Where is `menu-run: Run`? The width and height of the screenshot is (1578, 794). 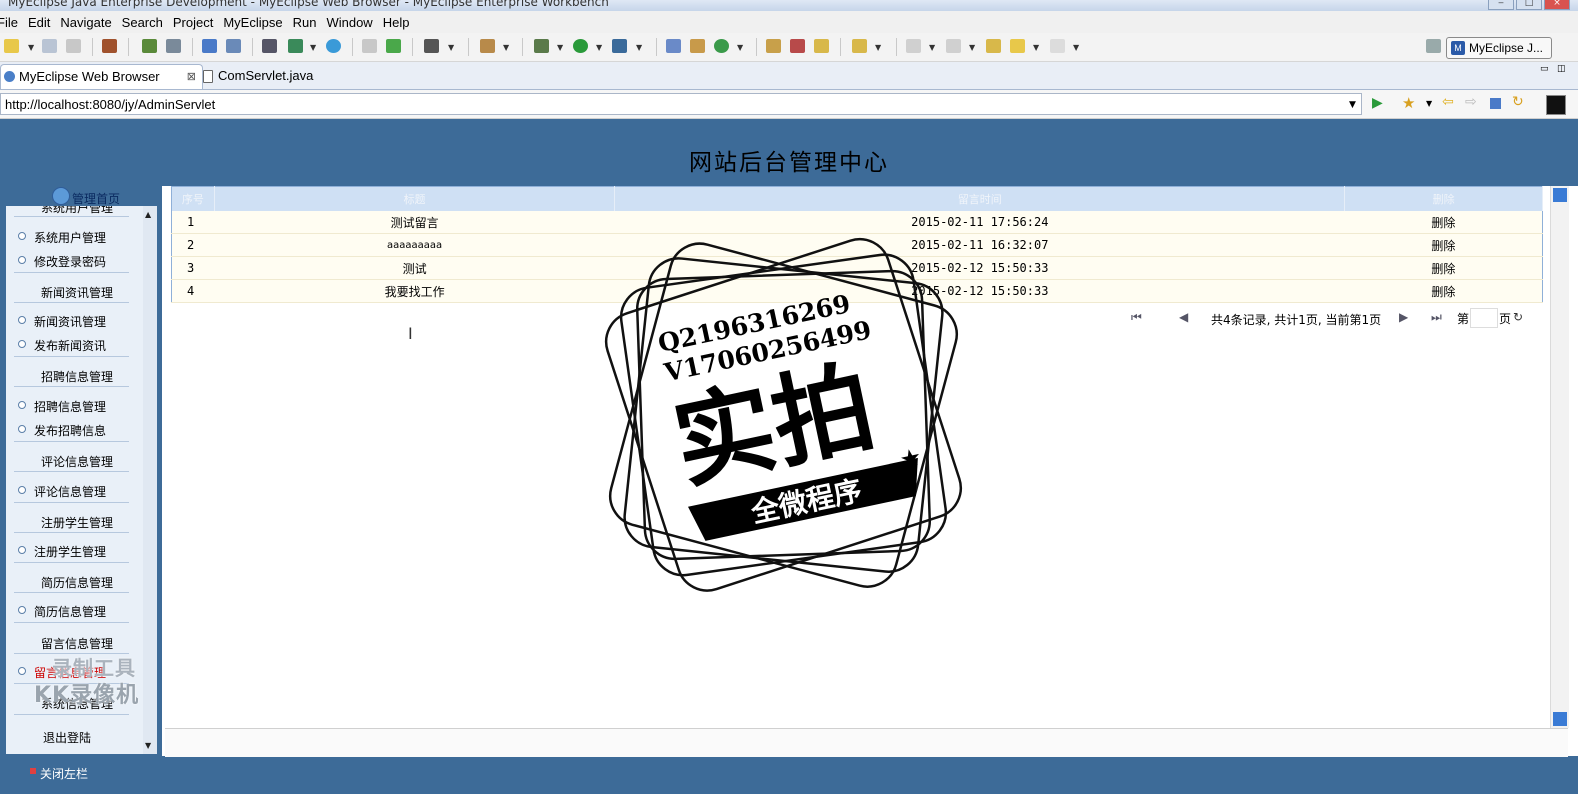 menu-run: Run is located at coordinates (305, 22).